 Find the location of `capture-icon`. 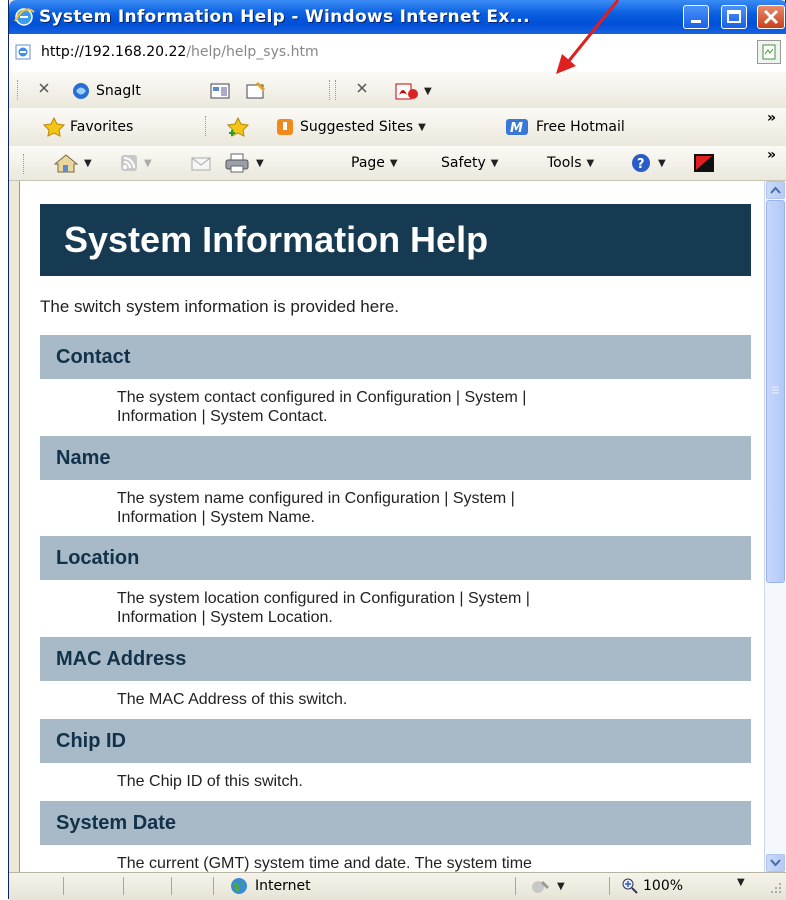

capture-icon is located at coordinates (220, 91).